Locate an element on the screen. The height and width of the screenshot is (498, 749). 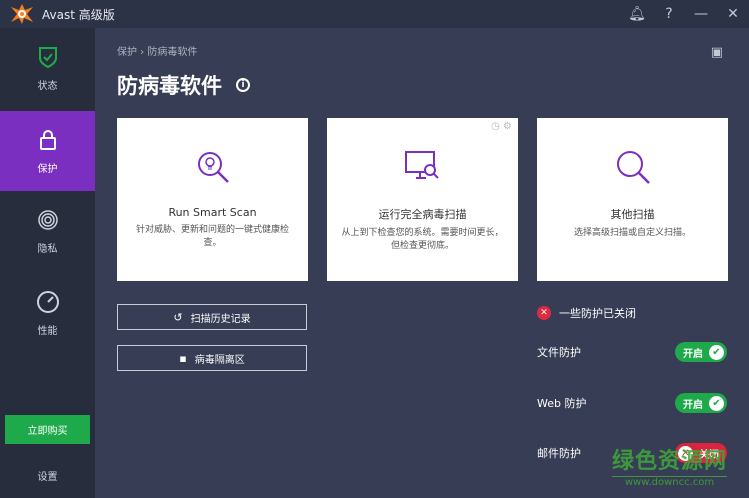
protection-status: ✕ 一些防护已关闭 is located at coordinates (586, 313).